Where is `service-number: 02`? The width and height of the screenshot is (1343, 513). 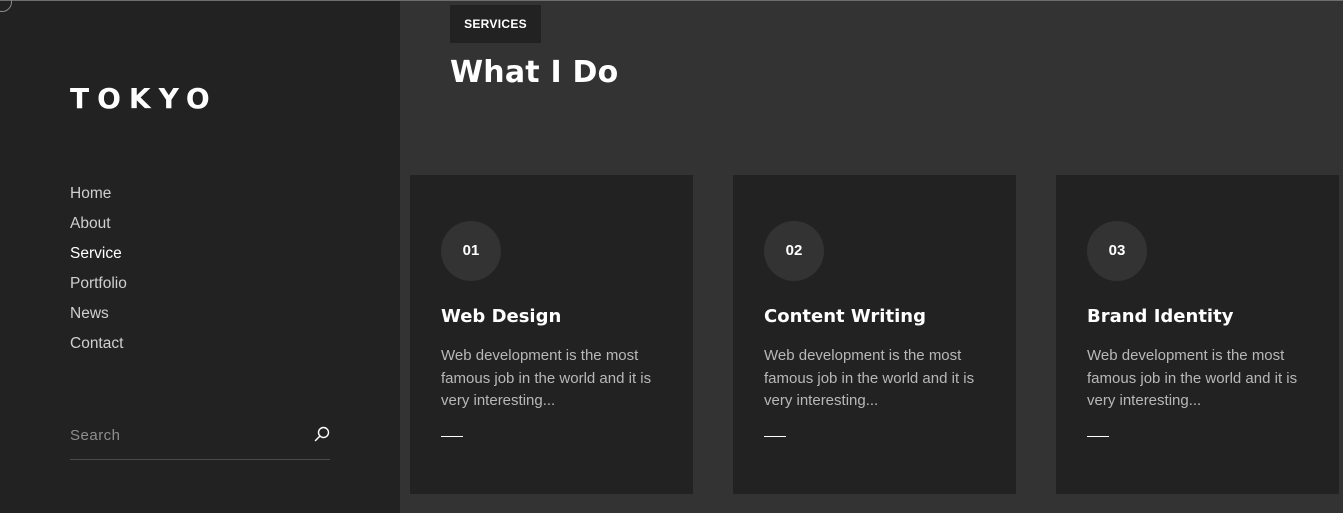 service-number: 02 is located at coordinates (794, 251).